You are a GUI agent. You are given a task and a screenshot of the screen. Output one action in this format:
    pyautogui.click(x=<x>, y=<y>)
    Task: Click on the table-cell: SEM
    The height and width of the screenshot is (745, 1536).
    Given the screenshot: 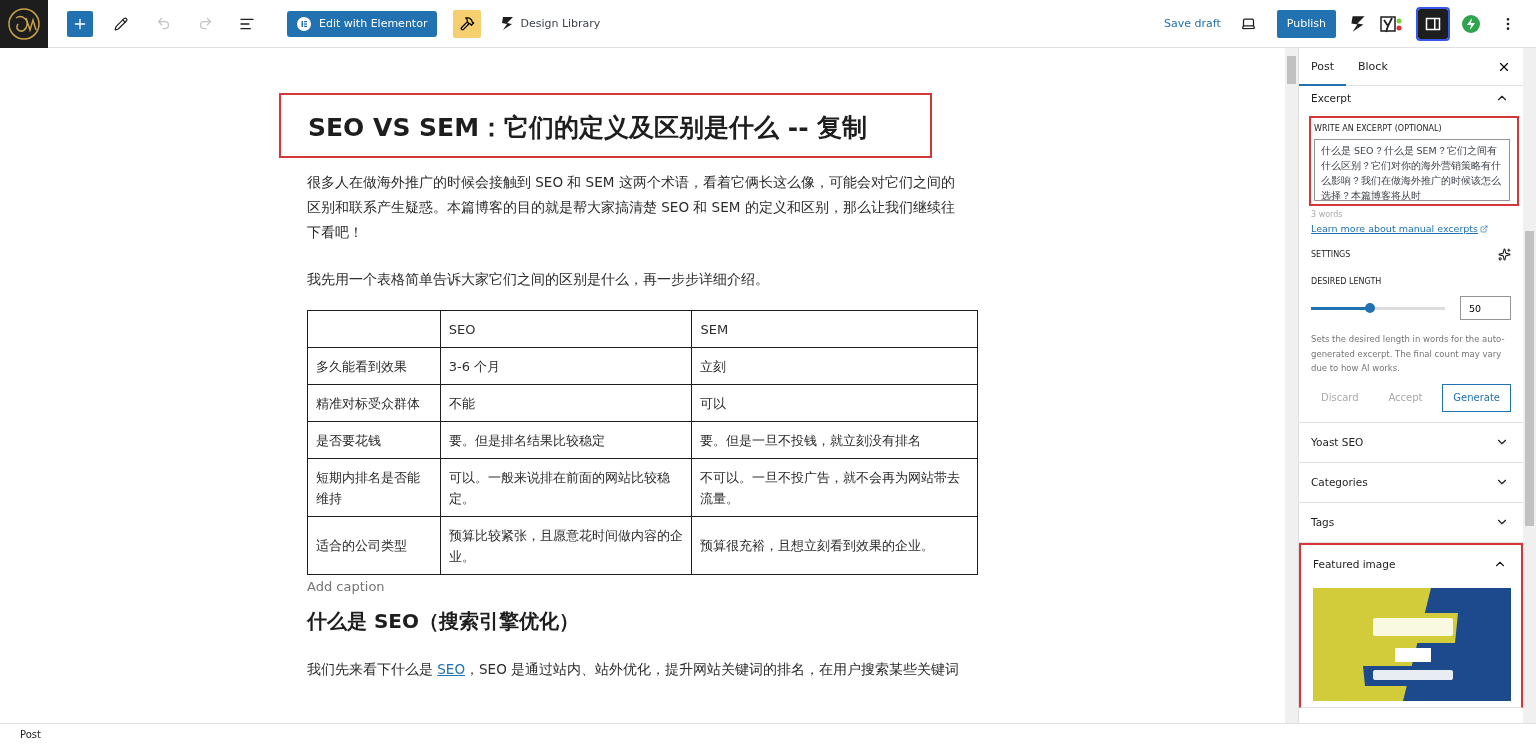 What is the action you would take?
    pyautogui.click(x=834, y=329)
    